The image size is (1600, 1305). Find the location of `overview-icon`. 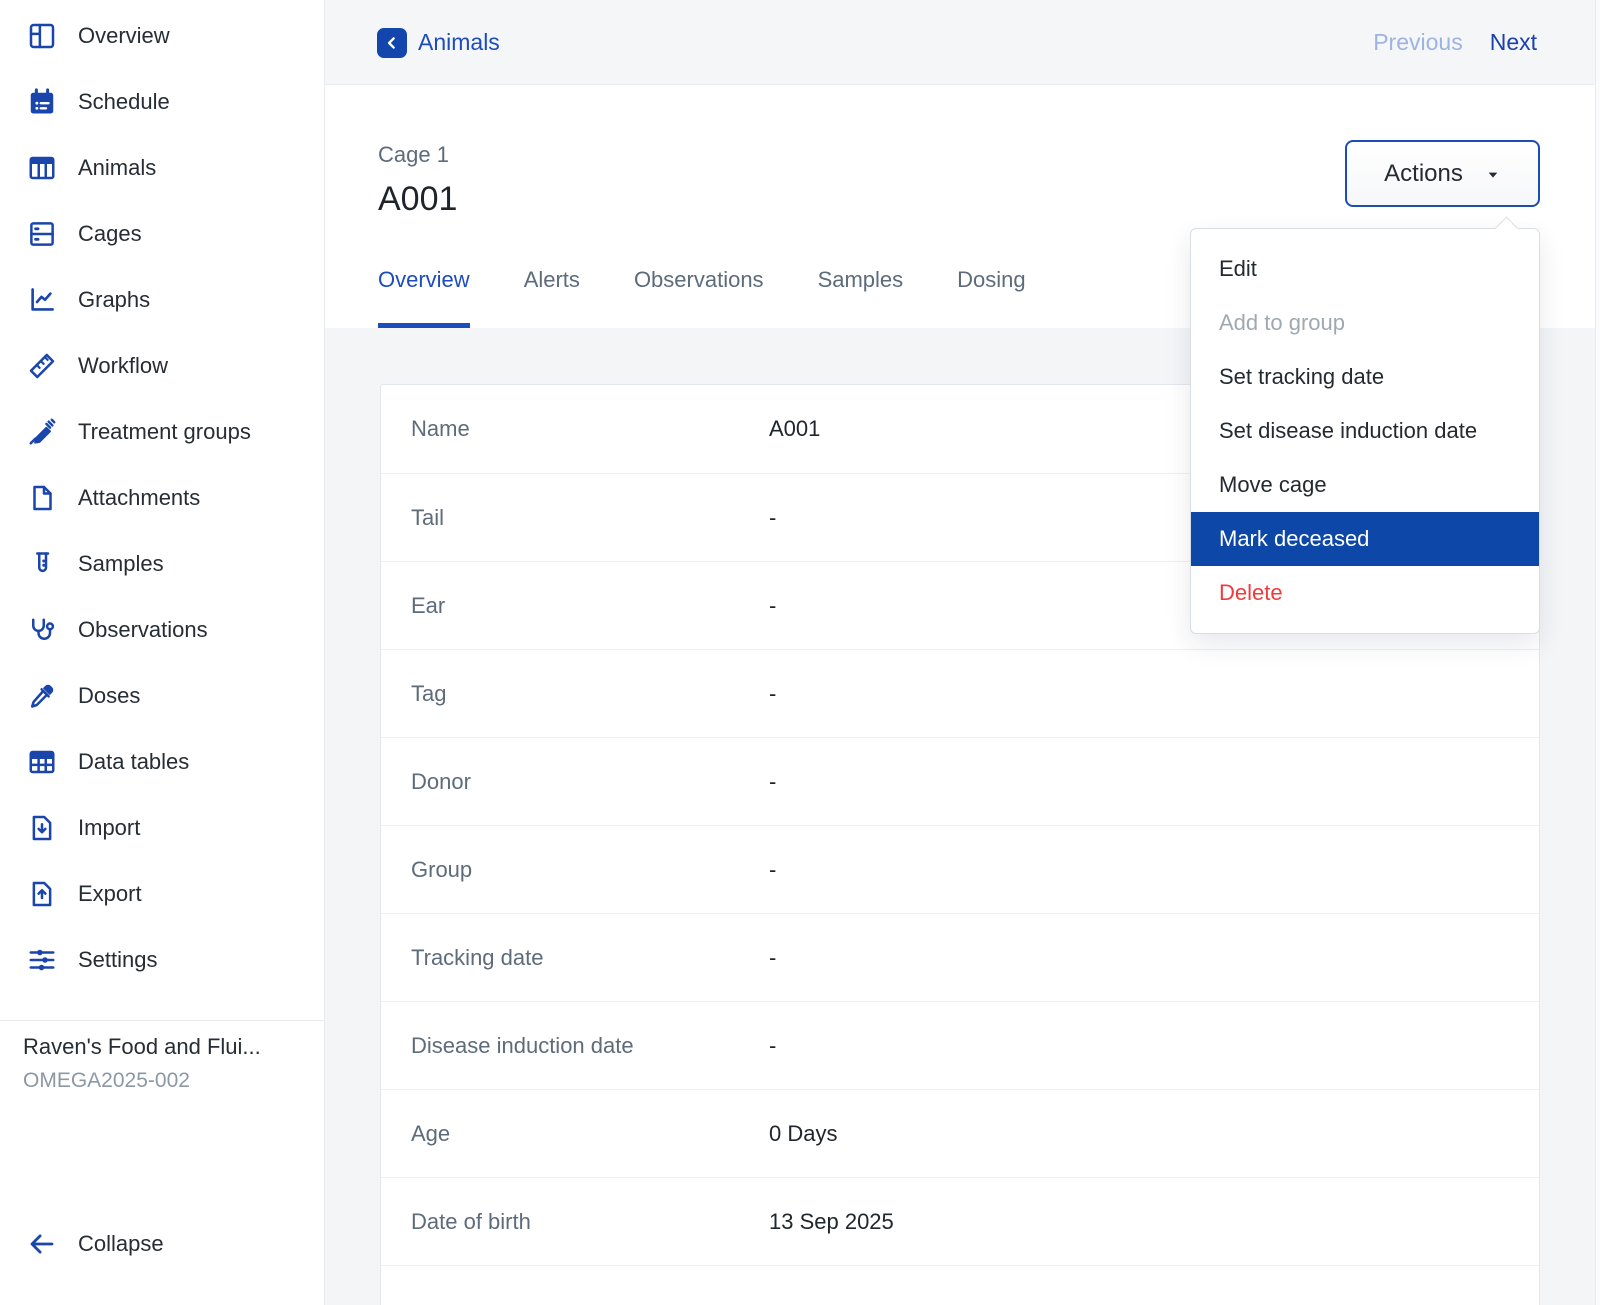

overview-icon is located at coordinates (42, 36).